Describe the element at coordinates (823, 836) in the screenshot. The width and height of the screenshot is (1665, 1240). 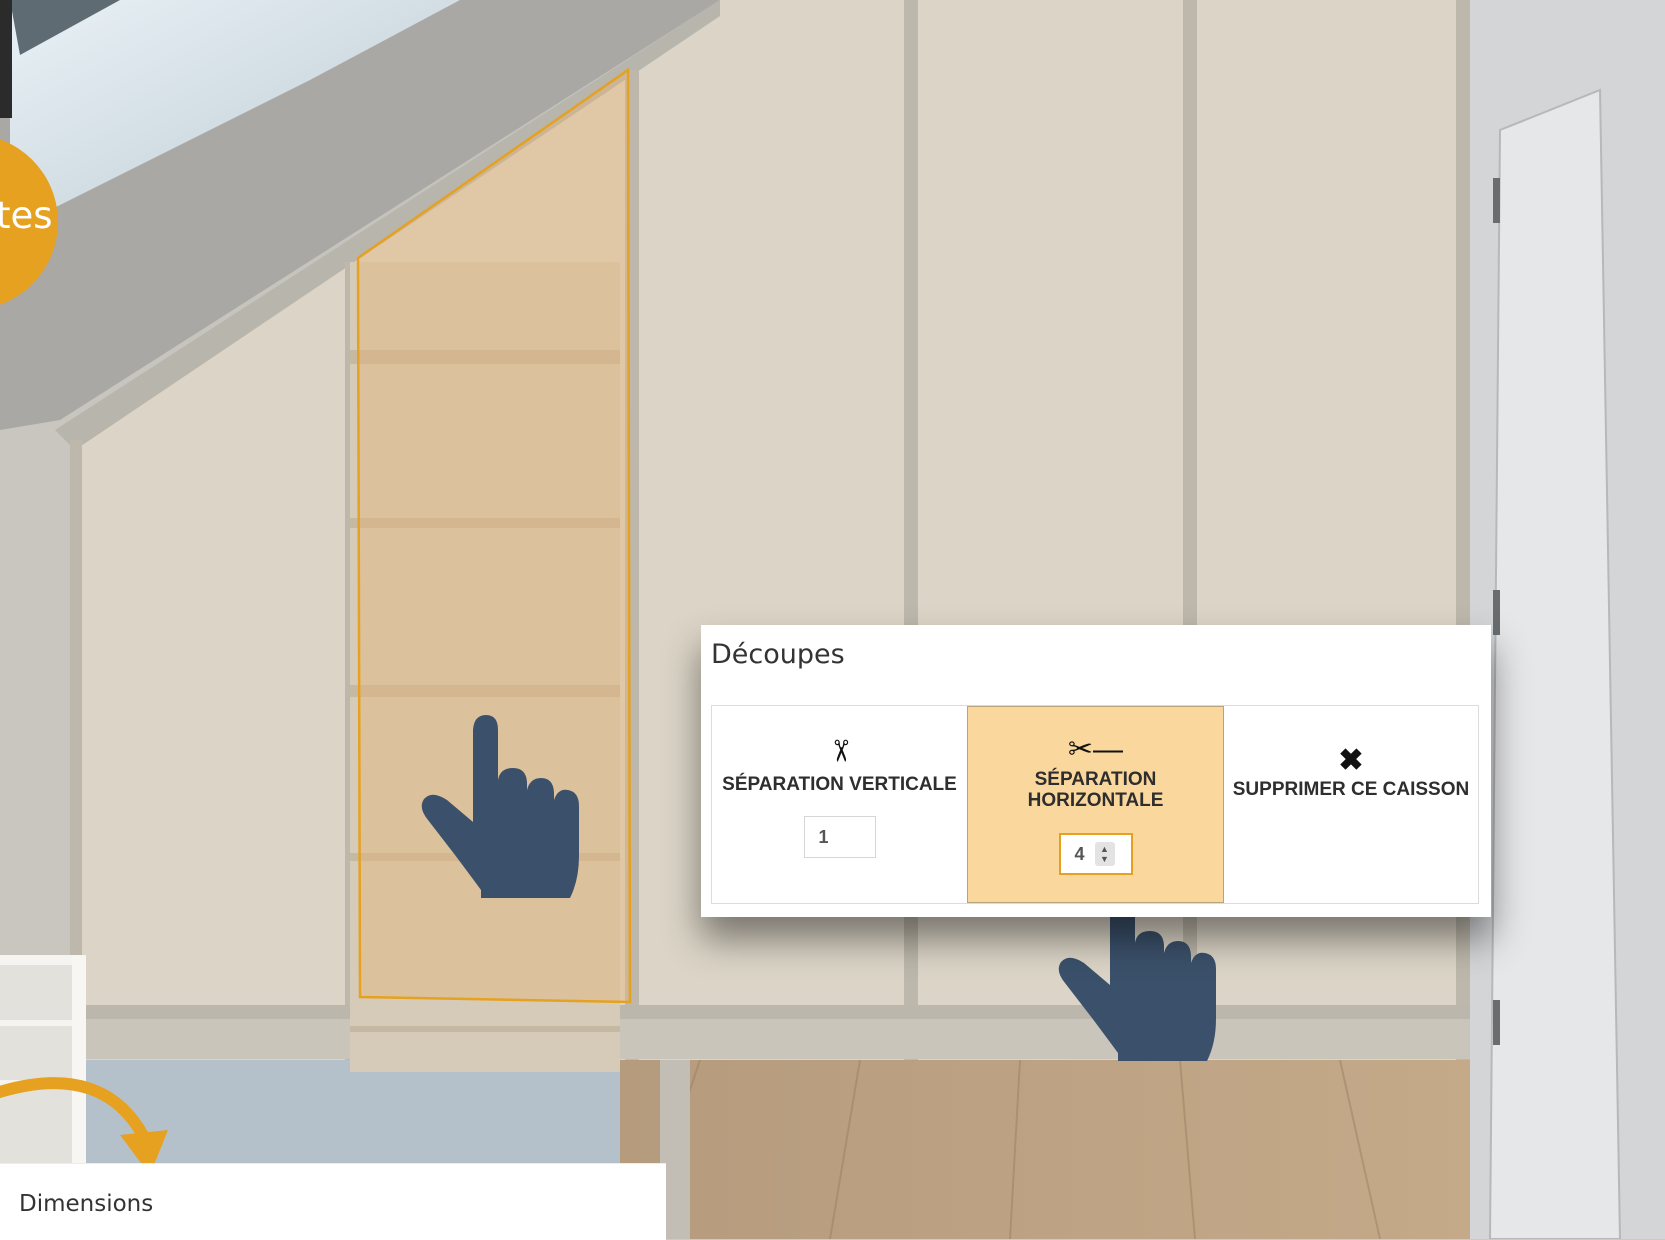
I see `vertical-count-value: 1` at that location.